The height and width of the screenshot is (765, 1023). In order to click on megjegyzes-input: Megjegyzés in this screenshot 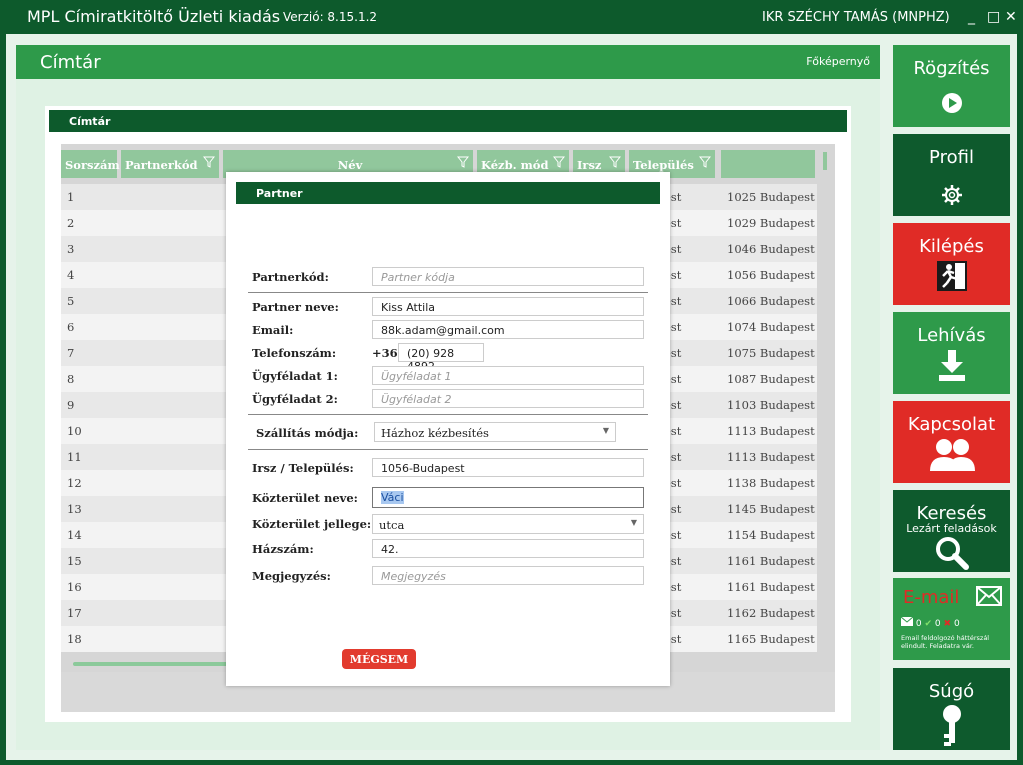, I will do `click(508, 575)`.